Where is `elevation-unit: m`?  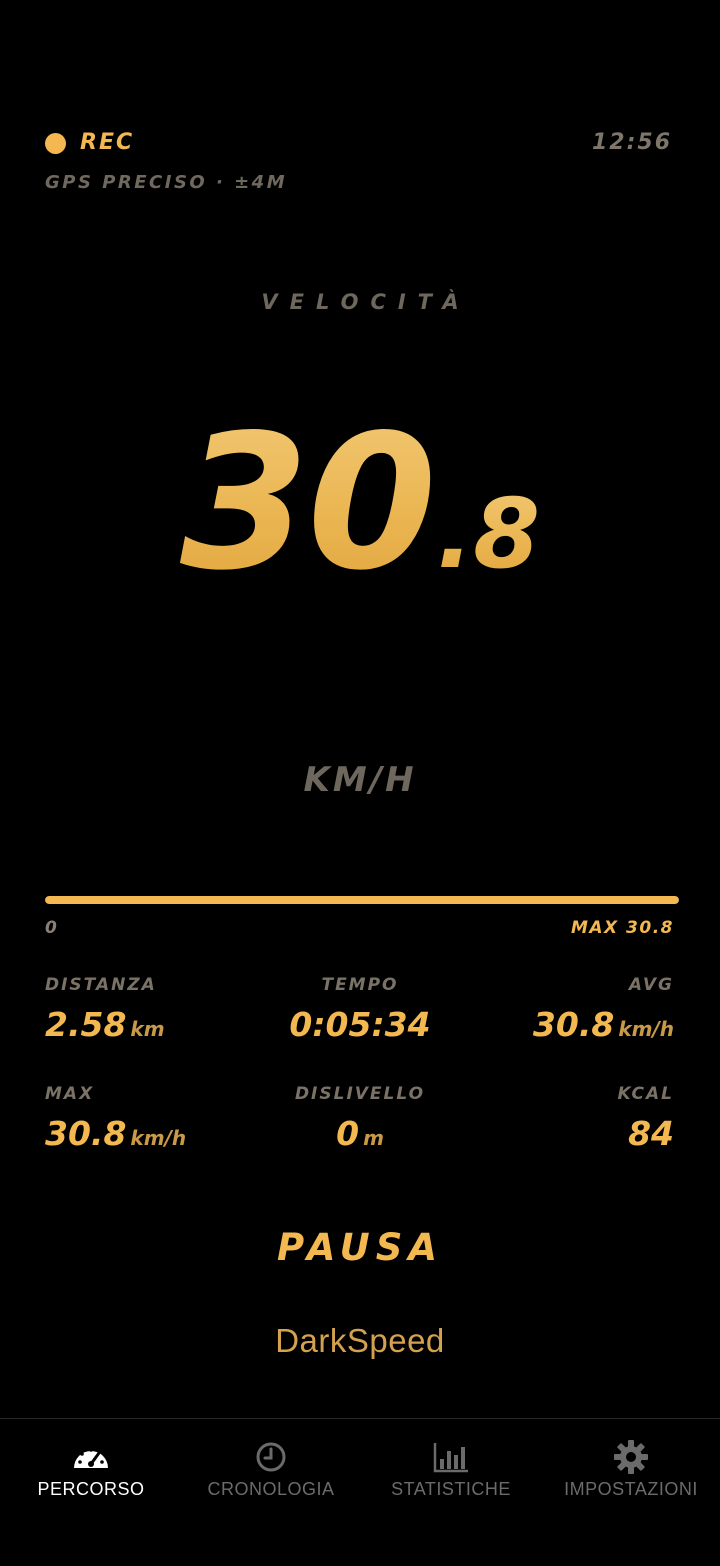 elevation-unit: m is located at coordinates (373, 1138).